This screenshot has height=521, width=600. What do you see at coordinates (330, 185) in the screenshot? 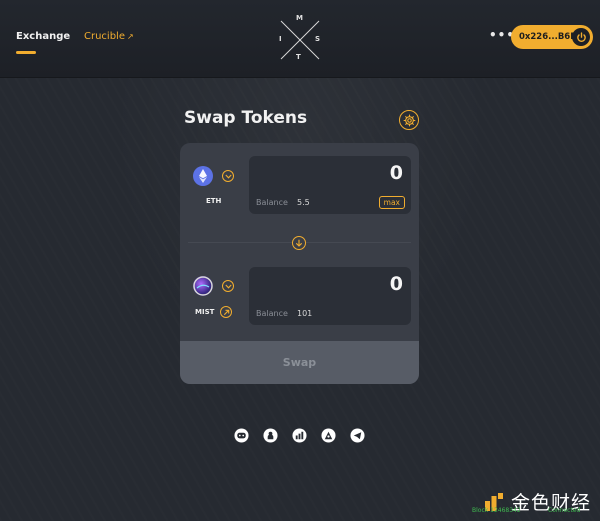
I see `from-amount-box: Balance 5.5 max` at bounding box center [330, 185].